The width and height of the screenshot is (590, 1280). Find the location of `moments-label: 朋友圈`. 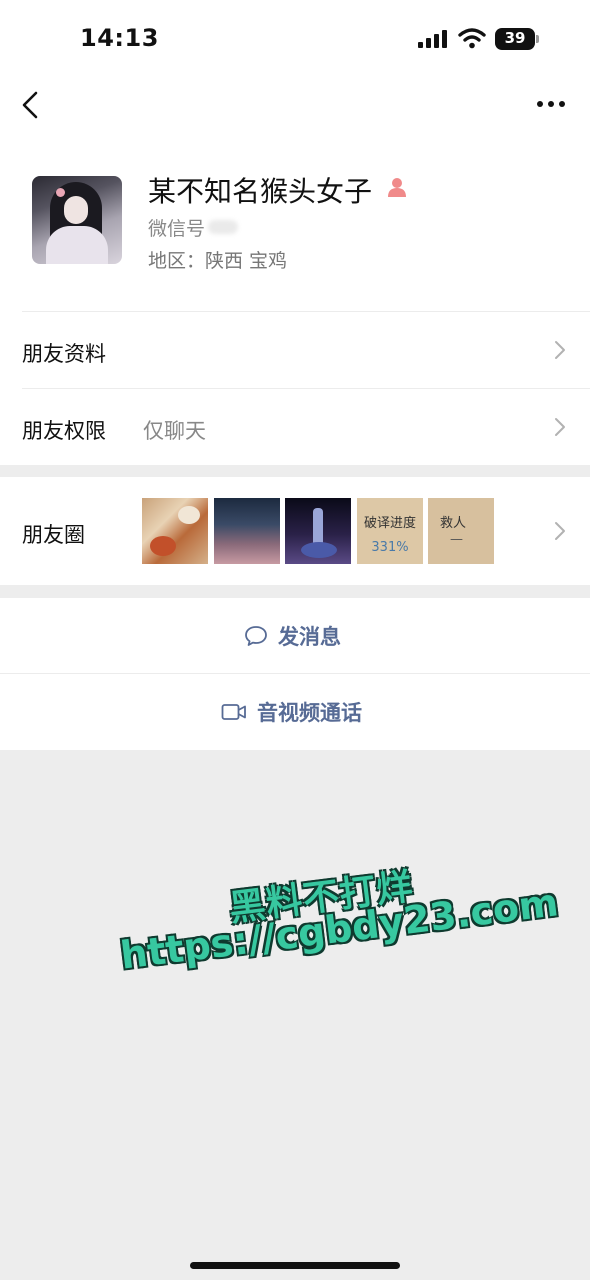

moments-label: 朋友圈 is located at coordinates (53, 535).